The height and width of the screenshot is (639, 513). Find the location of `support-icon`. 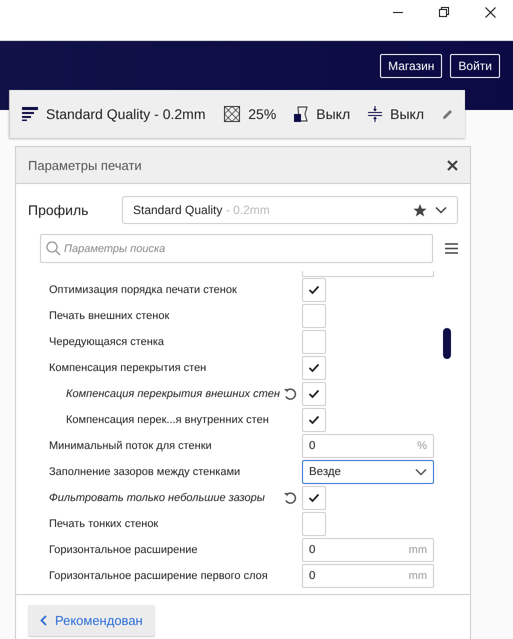

support-icon is located at coordinates (301, 114).